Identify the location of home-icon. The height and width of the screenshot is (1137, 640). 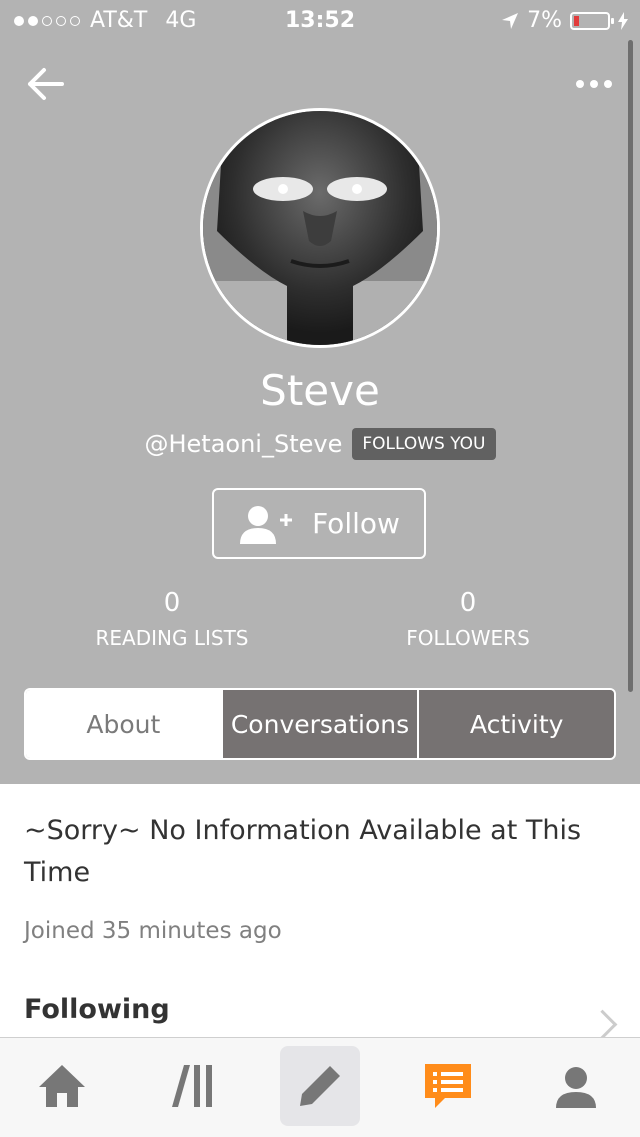
(62, 1086).